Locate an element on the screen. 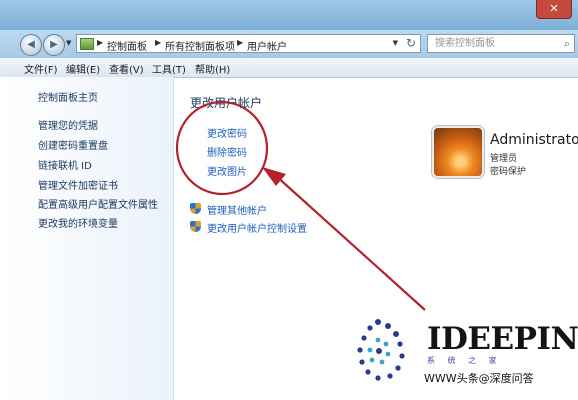  address-bar: ▶ 控制面板 ▶ 所有控制面板项 ▶ 用户帐户 ▼ ↻ is located at coordinates (248, 43).